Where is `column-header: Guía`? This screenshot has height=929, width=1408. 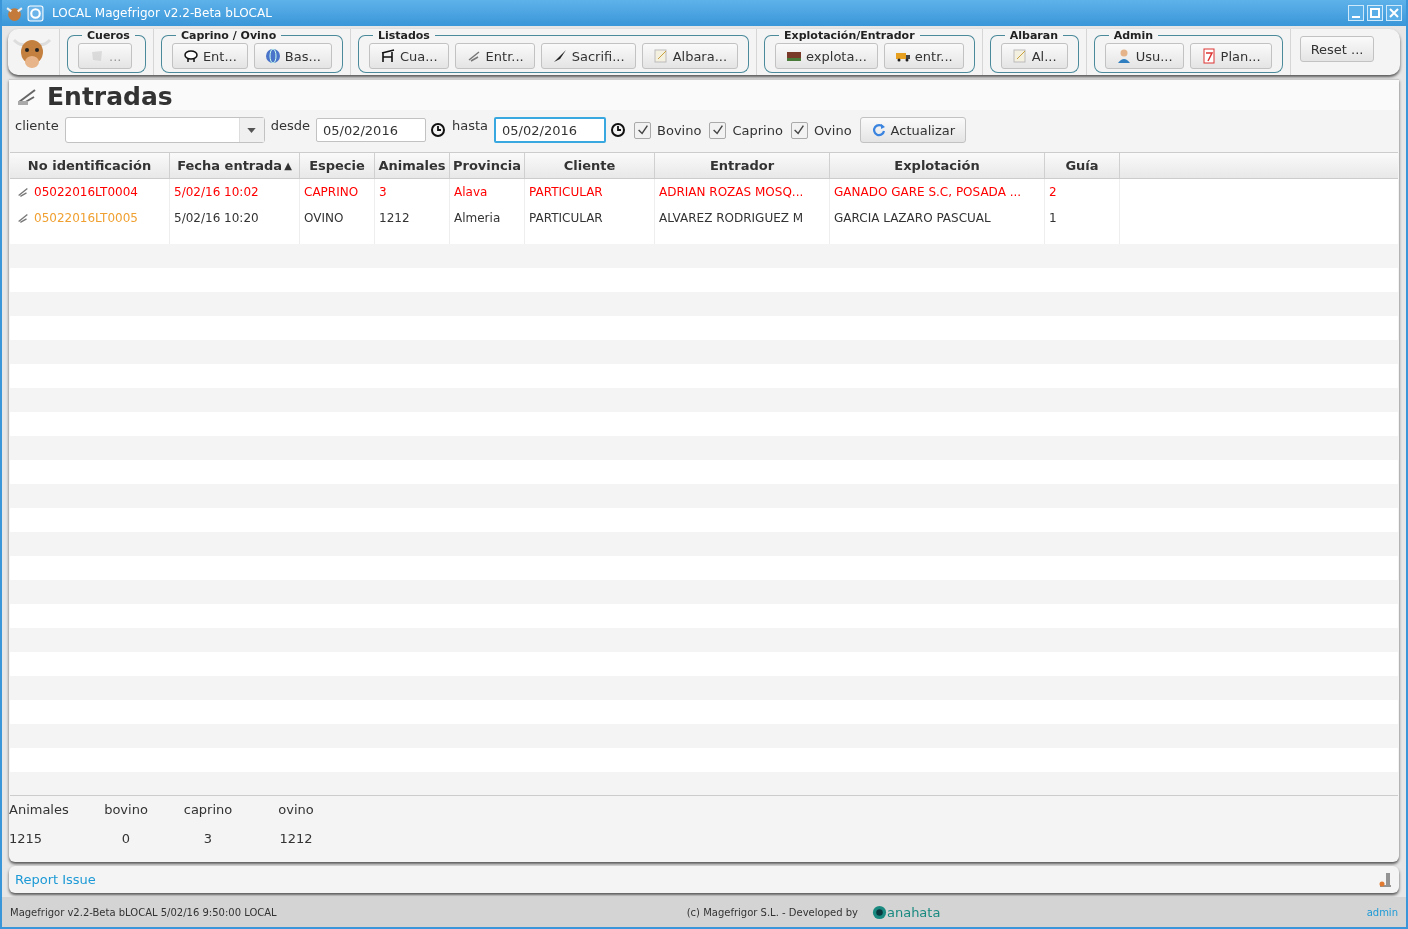 column-header: Guía is located at coordinates (1082, 165).